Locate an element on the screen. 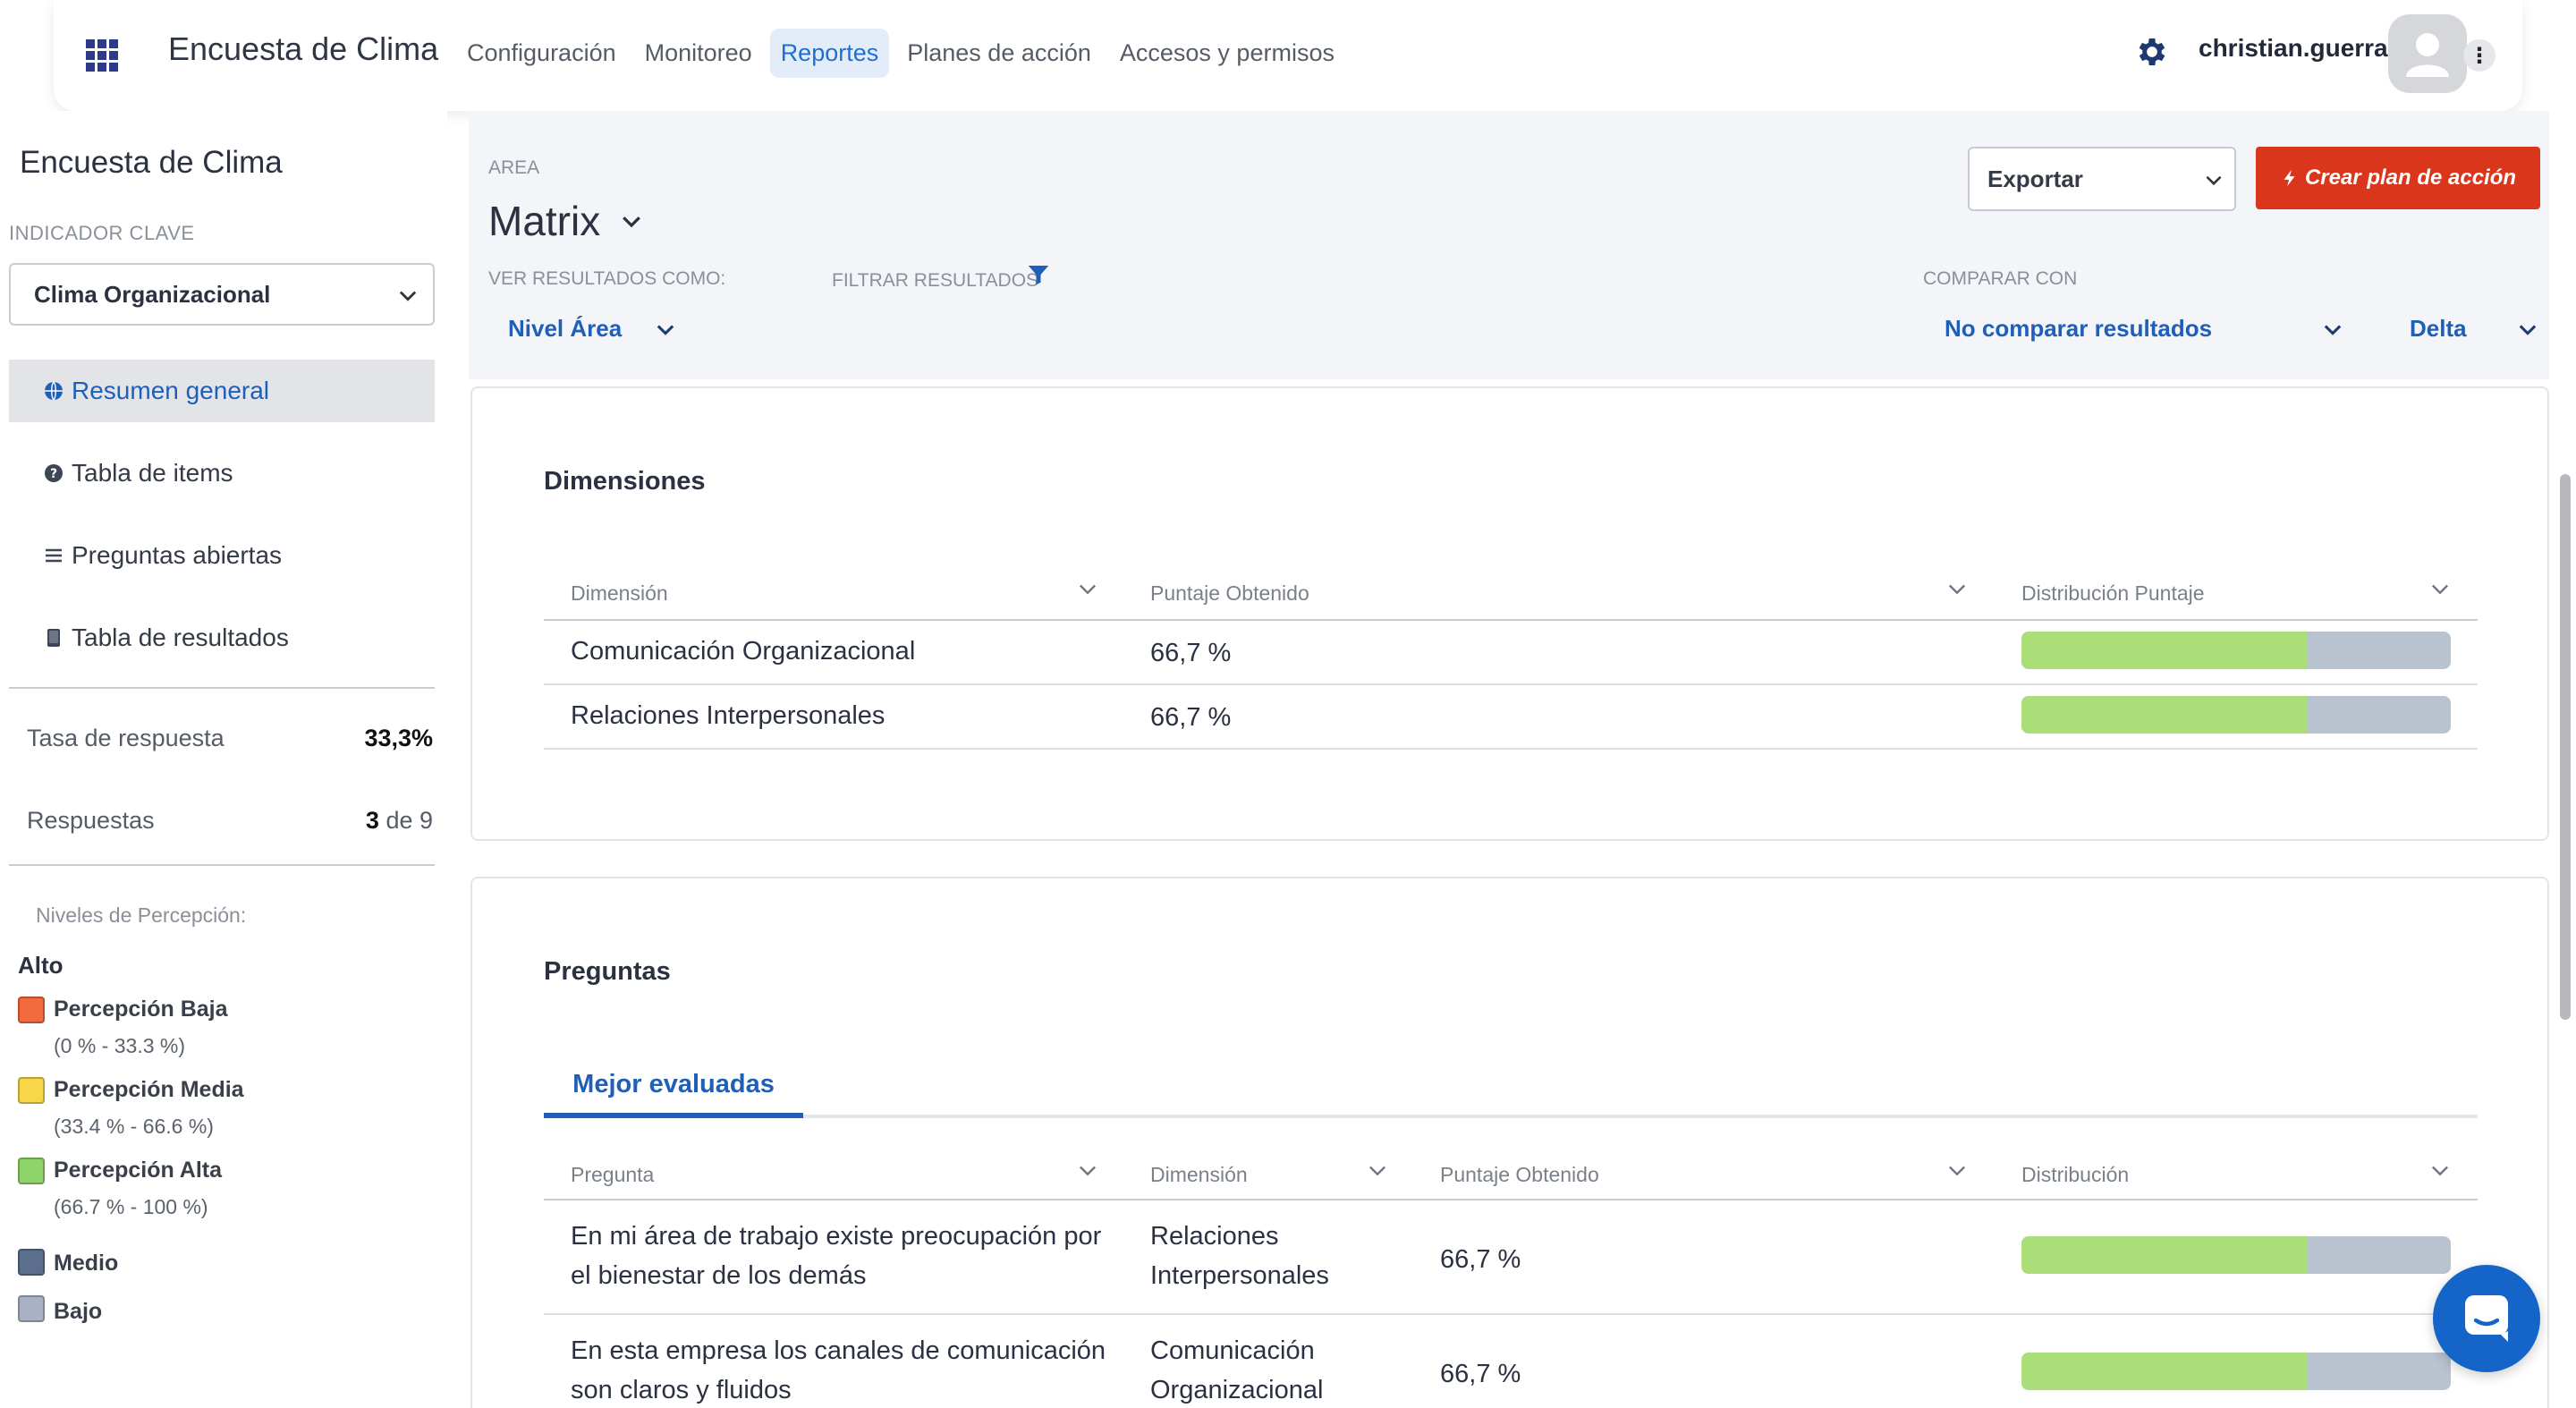 This screenshot has height=1408, width=2576. export-label: Exportar is located at coordinates (2035, 178).